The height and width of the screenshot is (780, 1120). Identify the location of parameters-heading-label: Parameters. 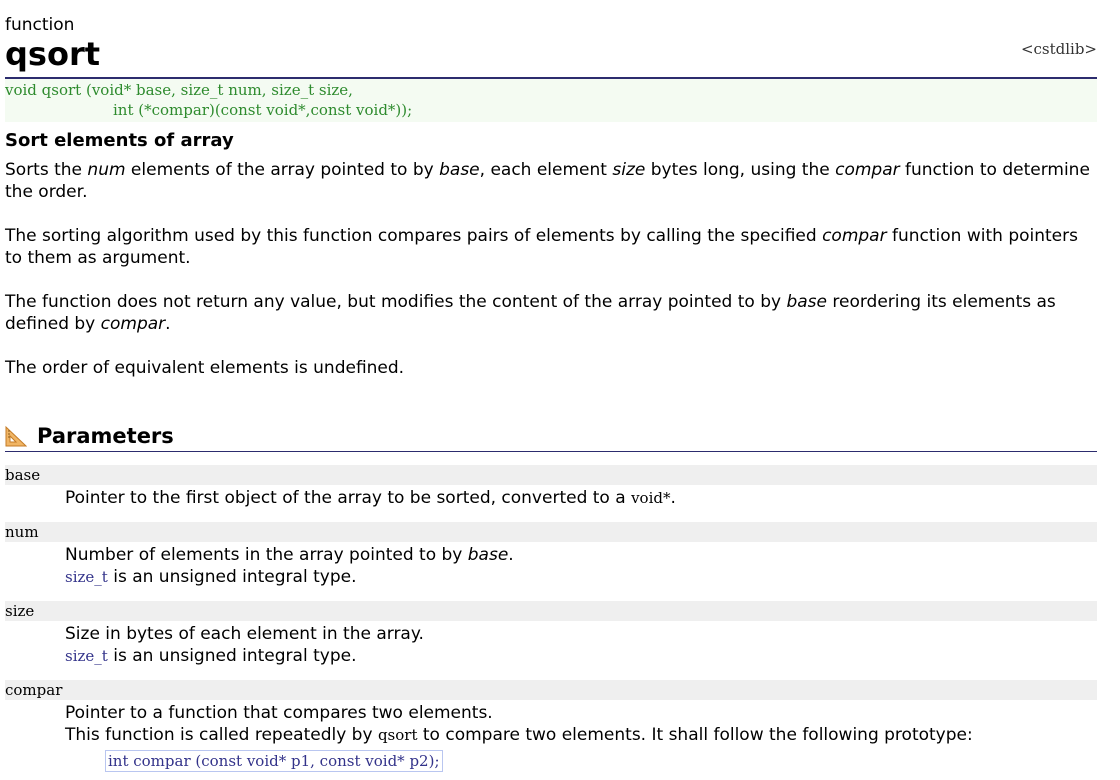
(105, 436).